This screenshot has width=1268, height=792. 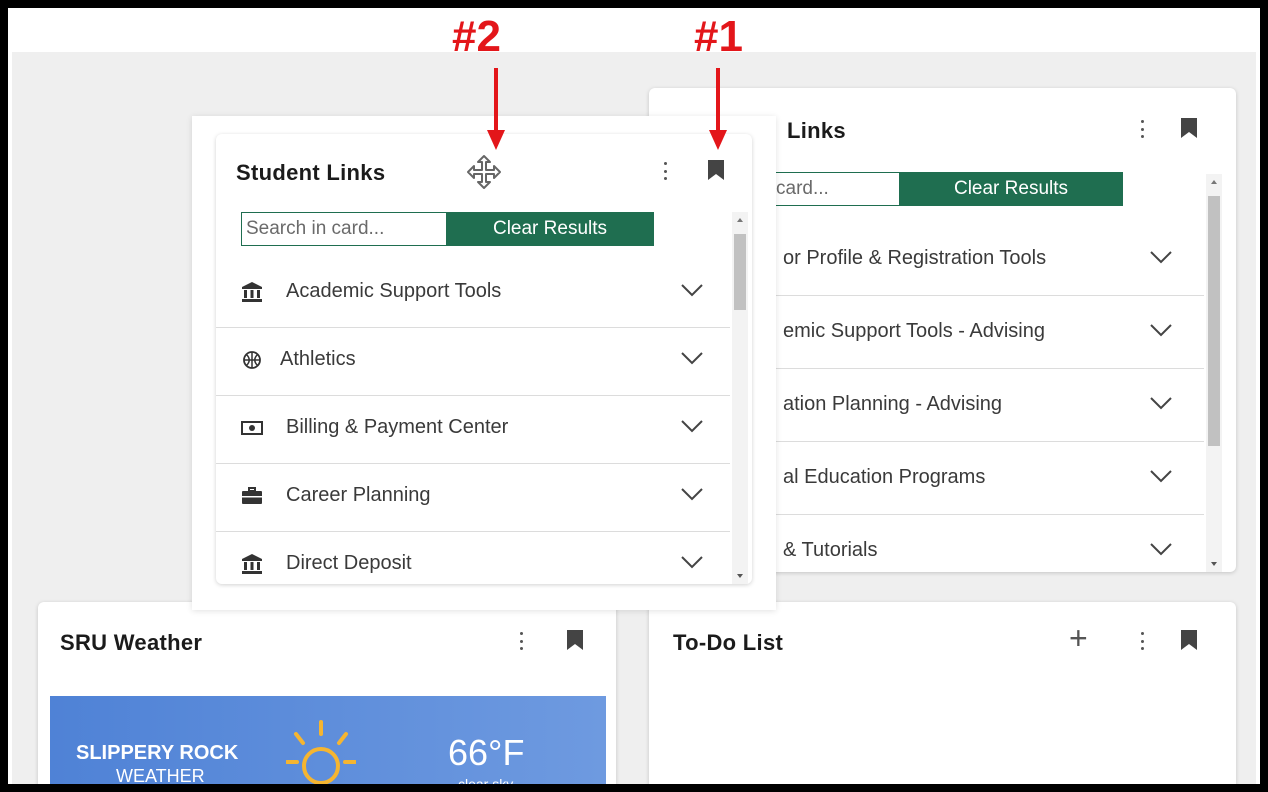 What do you see at coordinates (252, 496) in the screenshot?
I see `briefcase-icon` at bounding box center [252, 496].